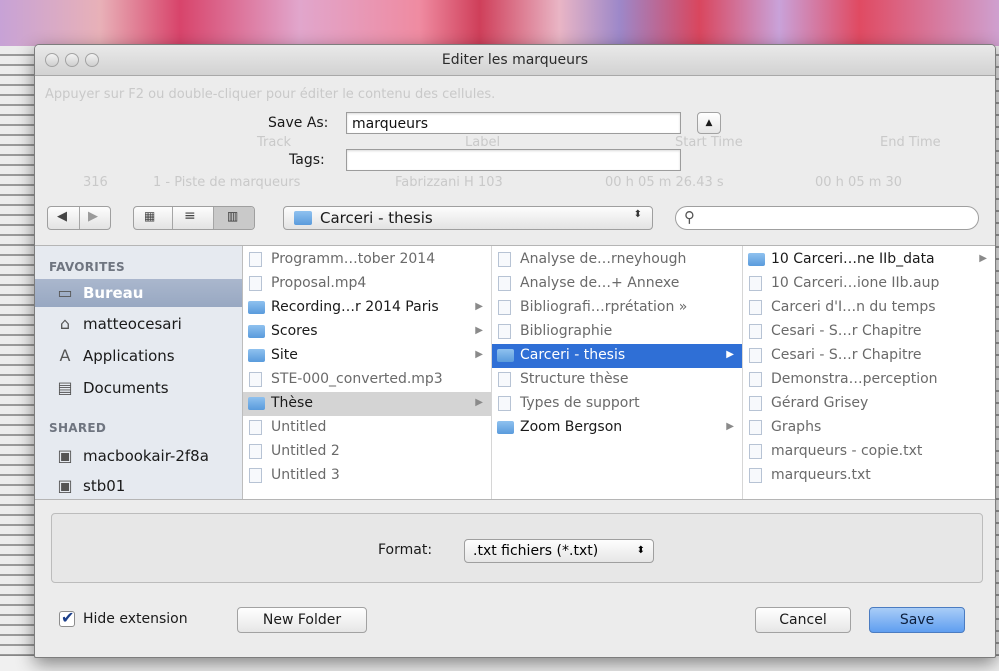 The height and width of the screenshot is (671, 999). I want to click on file-row: Proposal.mp4, so click(367, 284).